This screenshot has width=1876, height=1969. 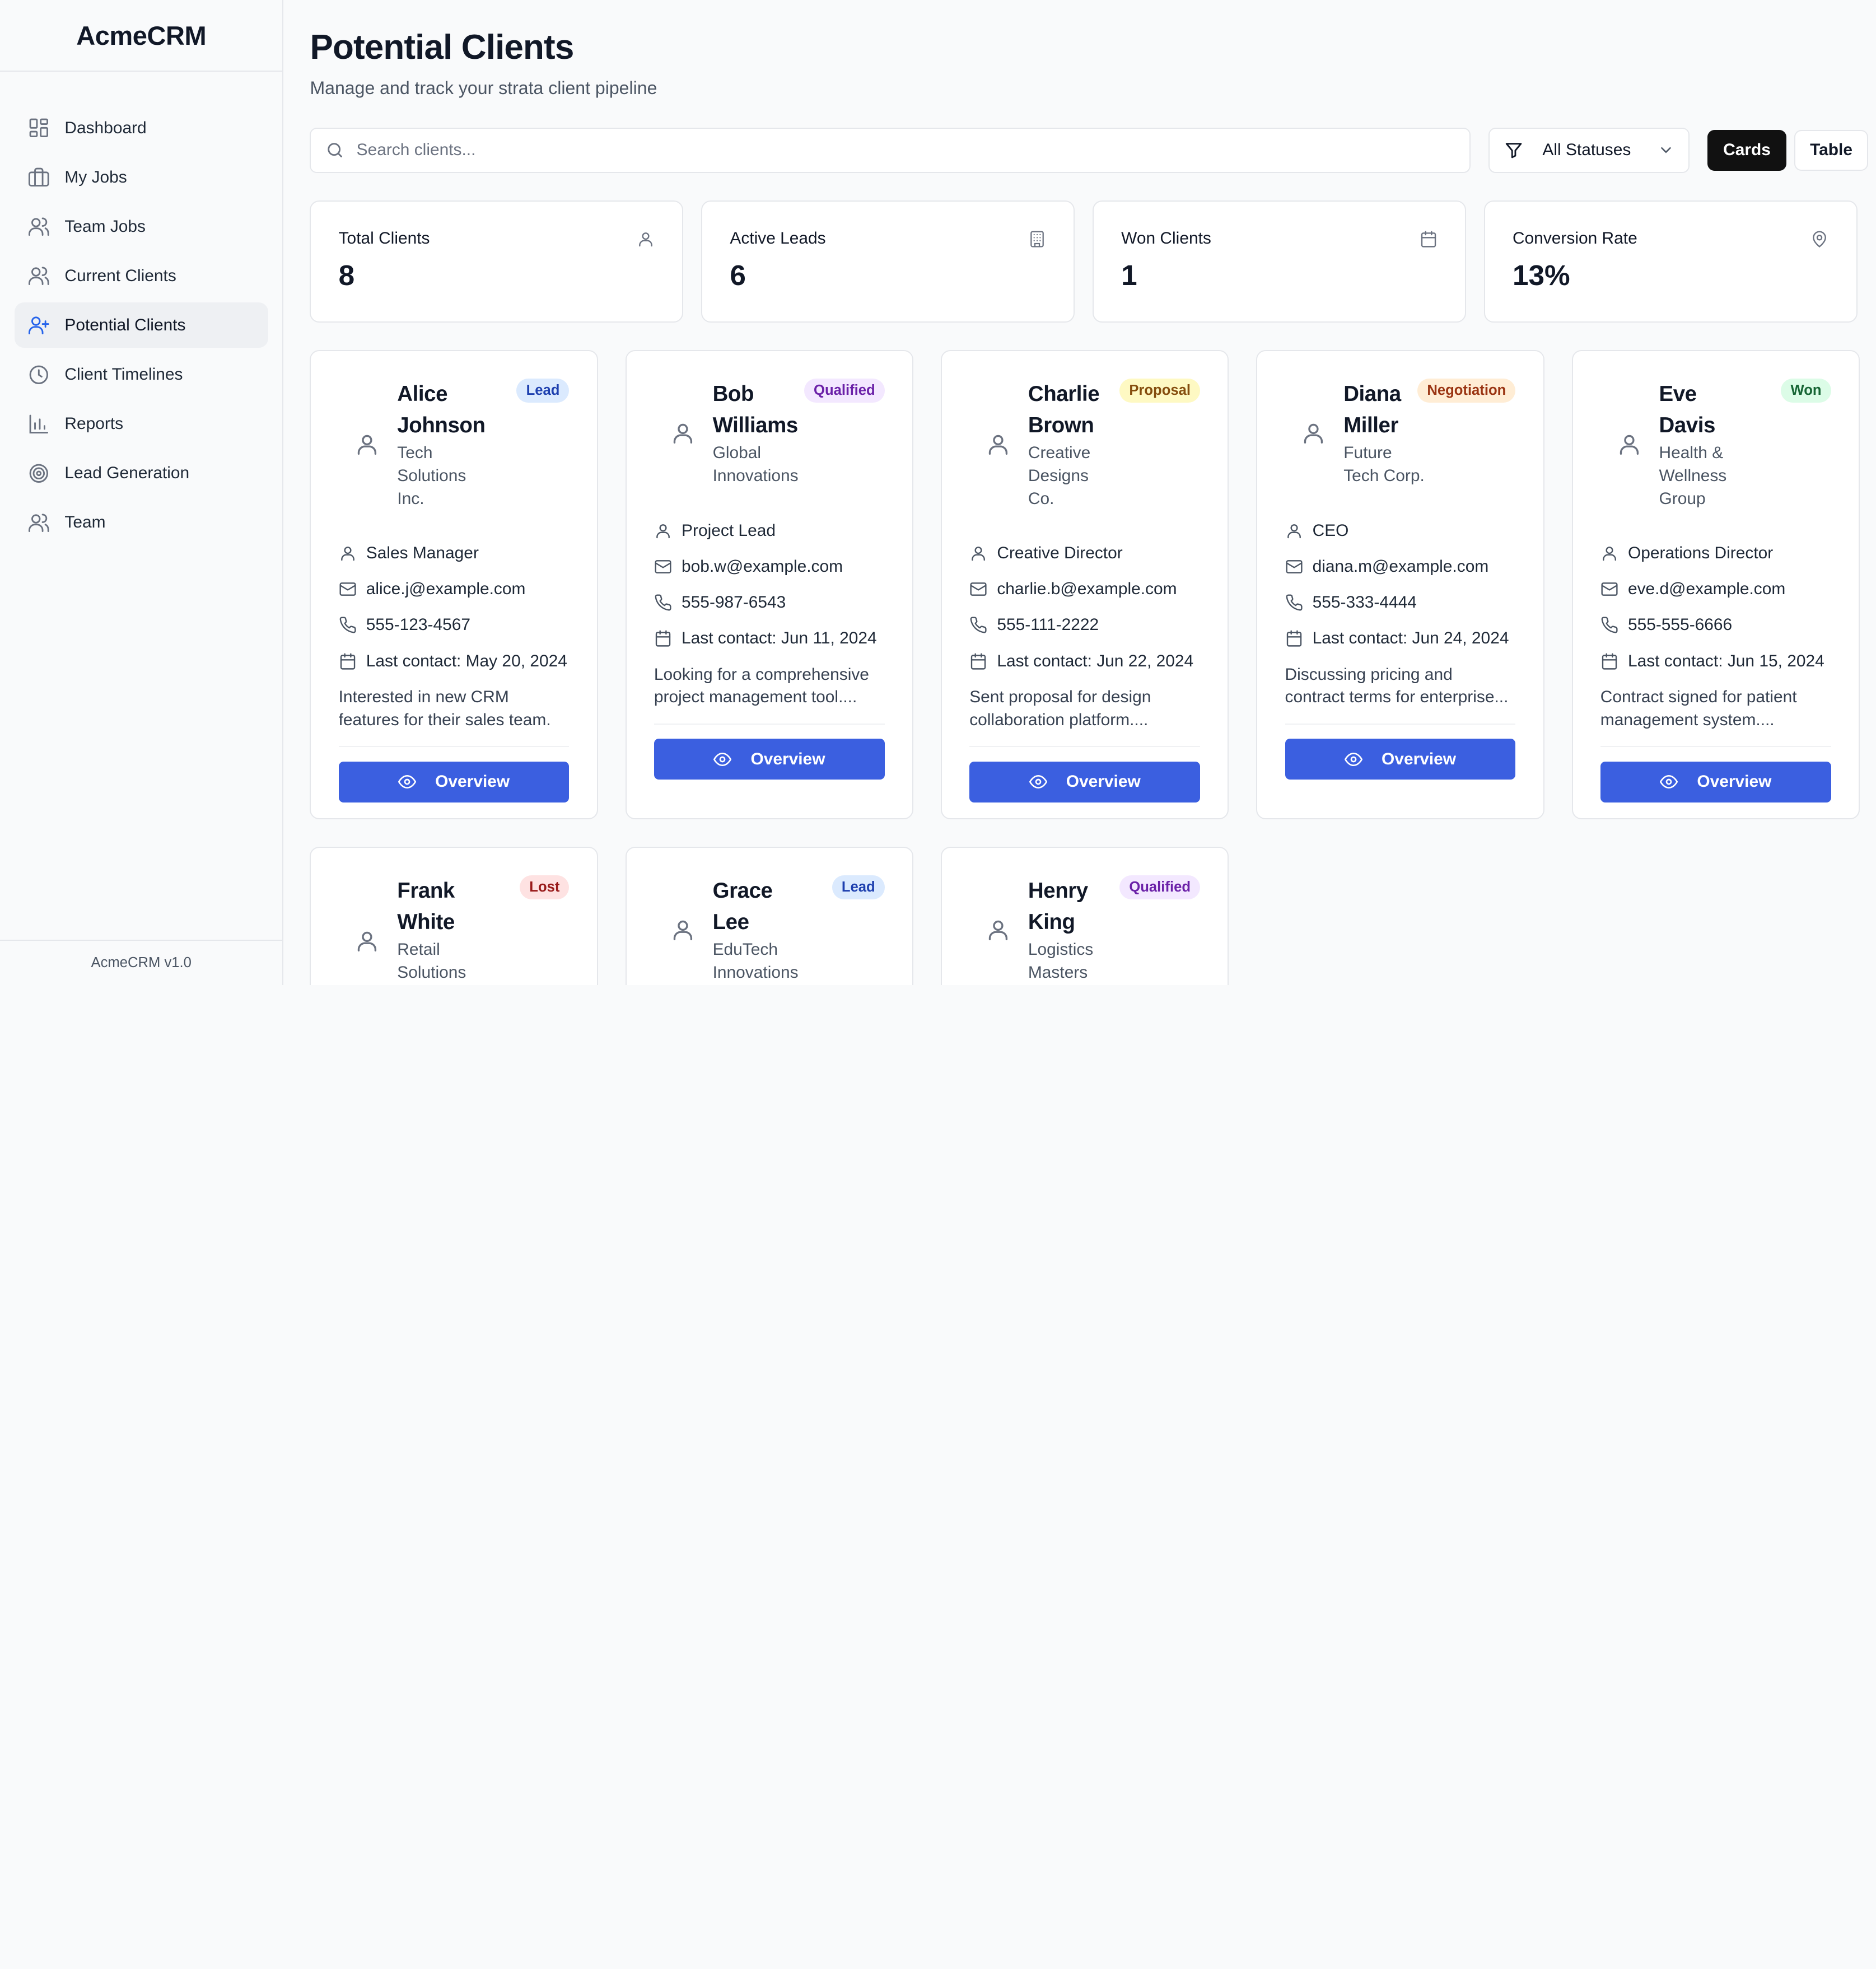 I want to click on client-role: Sales Manager, so click(x=423, y=553).